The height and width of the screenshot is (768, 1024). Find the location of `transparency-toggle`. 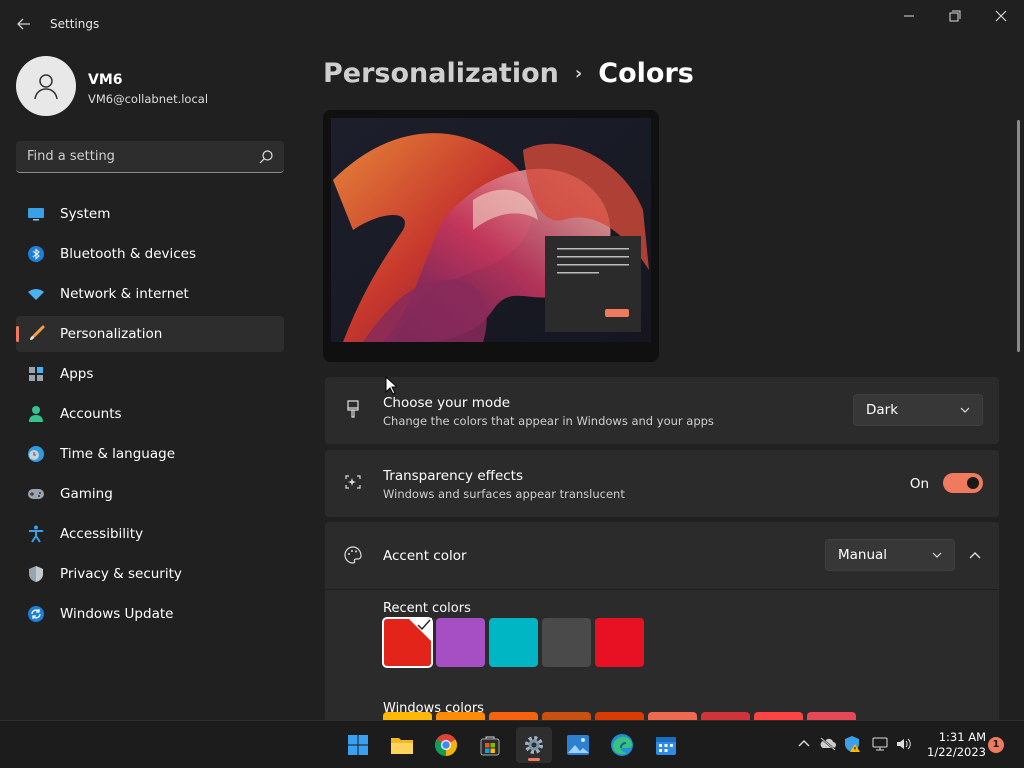

transparency-toggle is located at coordinates (963, 483).